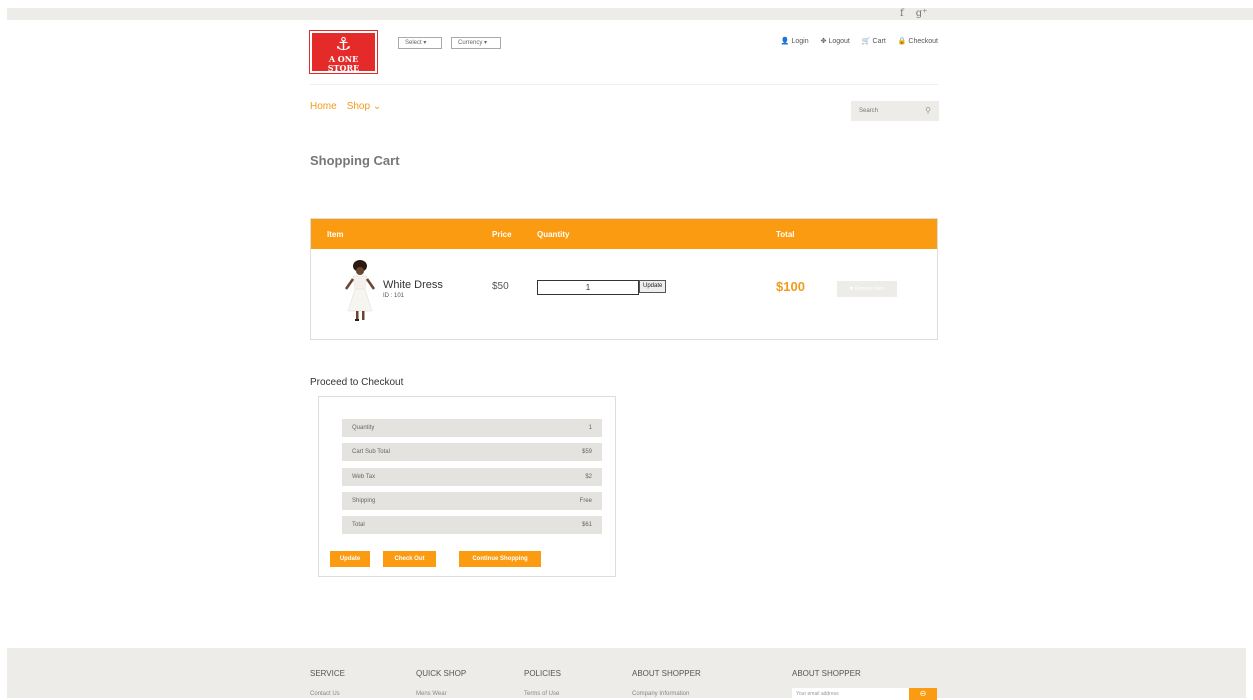 Image resolution: width=1253 pixels, height=700 pixels. Describe the element at coordinates (928, 111) in the screenshot. I see `search-icon: ⚲` at that location.